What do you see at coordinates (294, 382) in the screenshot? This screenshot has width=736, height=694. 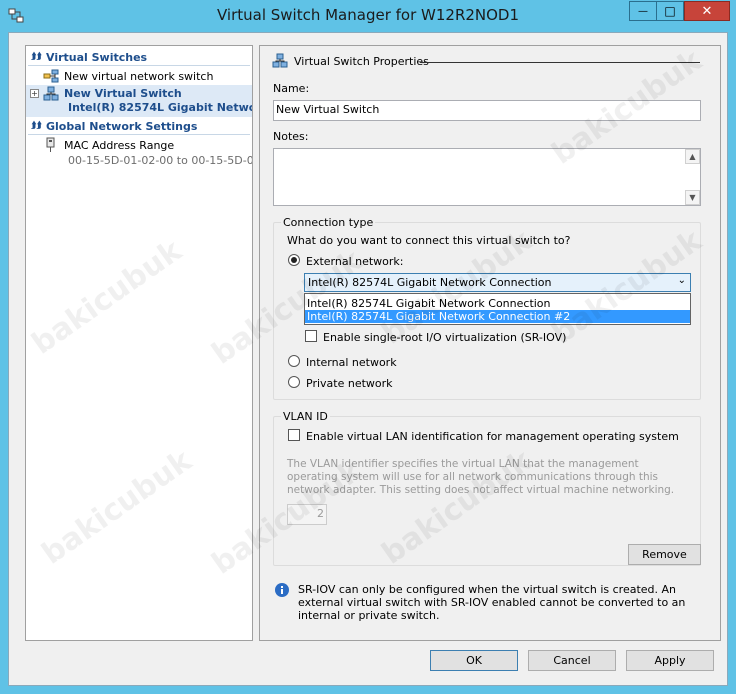 I see `private-network-radio` at bounding box center [294, 382].